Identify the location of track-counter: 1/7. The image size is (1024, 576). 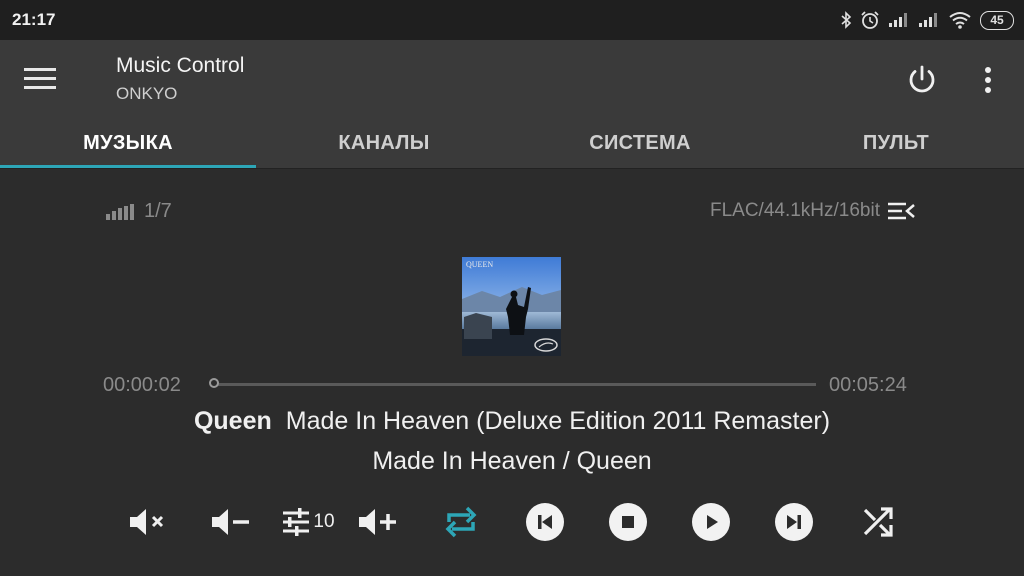
(139, 211).